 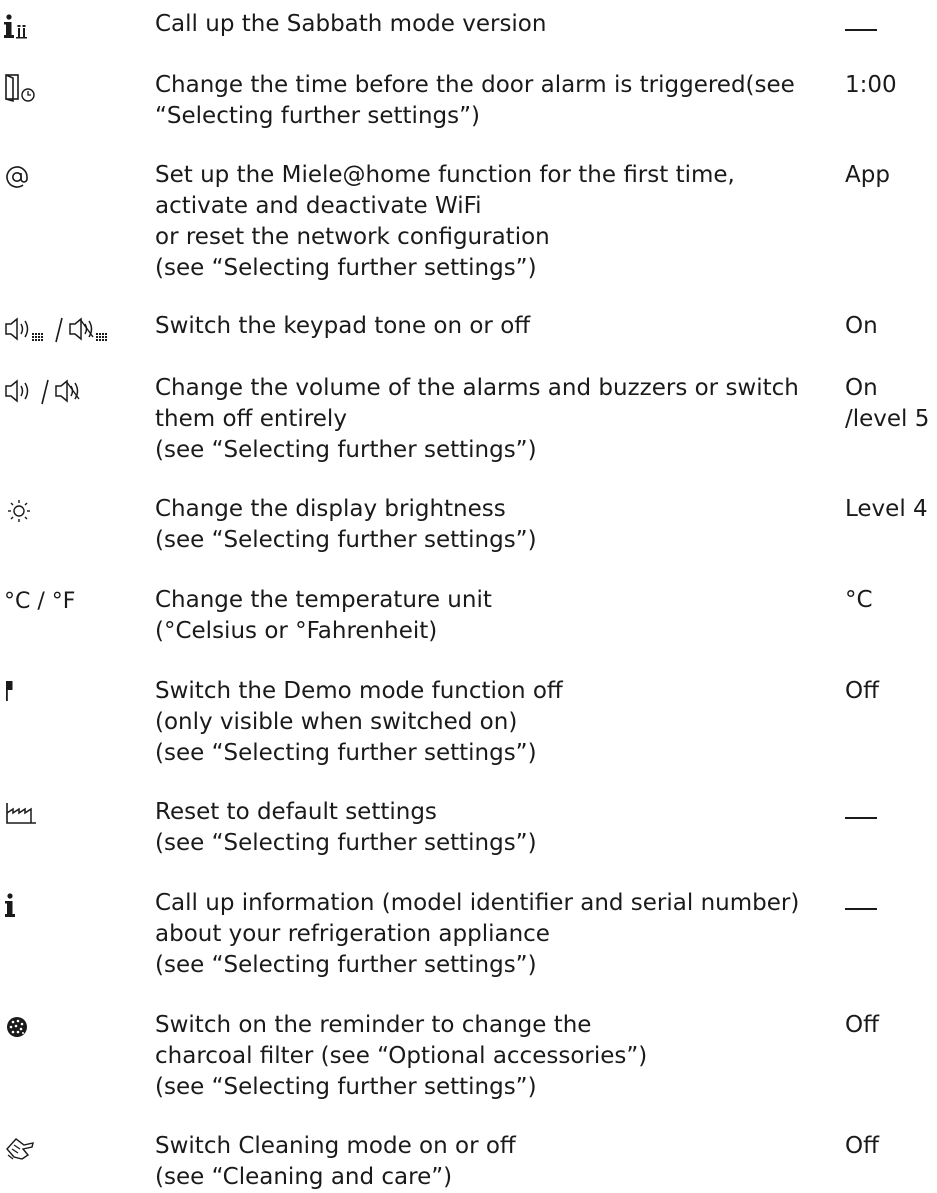 I want to click on row-description: Call up the Sabbath mode version, so click(x=485, y=24).